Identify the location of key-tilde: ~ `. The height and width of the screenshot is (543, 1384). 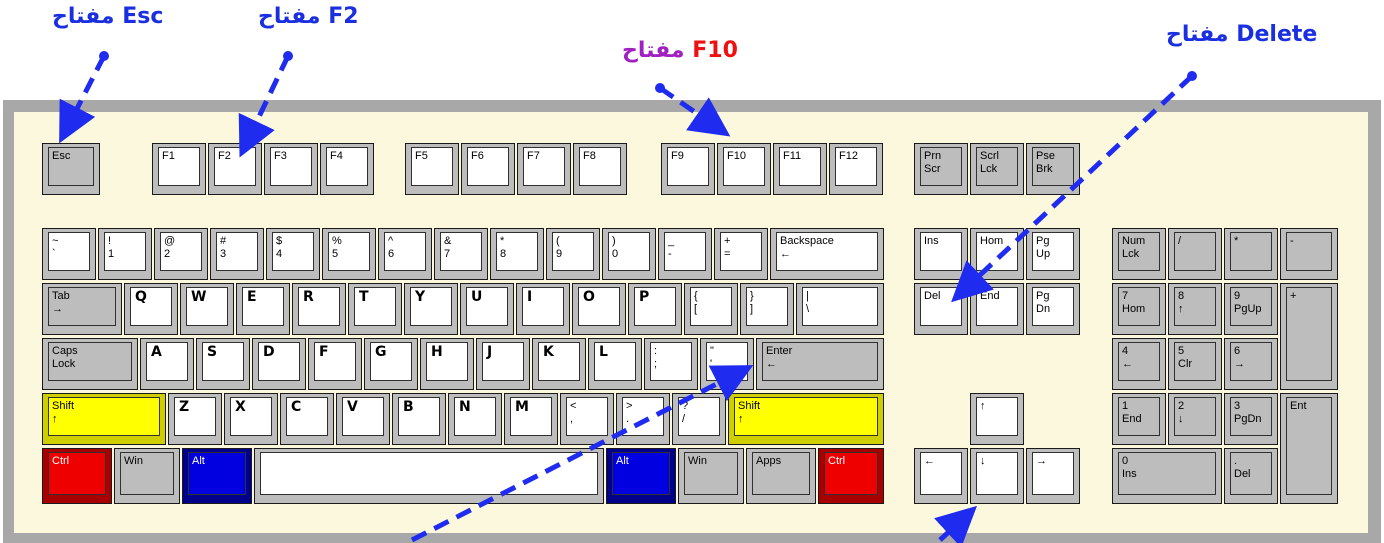
(69, 254).